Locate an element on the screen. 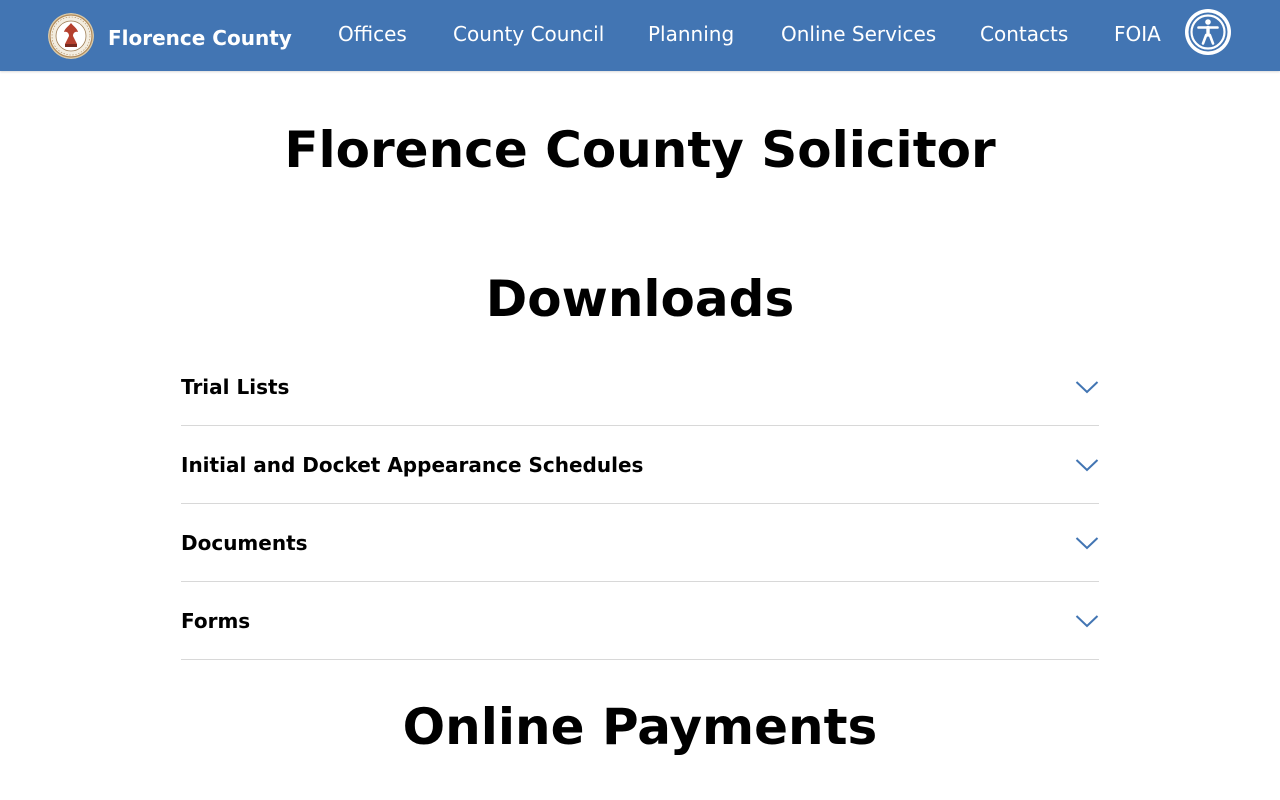 The height and width of the screenshot is (800, 1280). accordion-item-trial-lists: Trial Lists is located at coordinates (640, 387).